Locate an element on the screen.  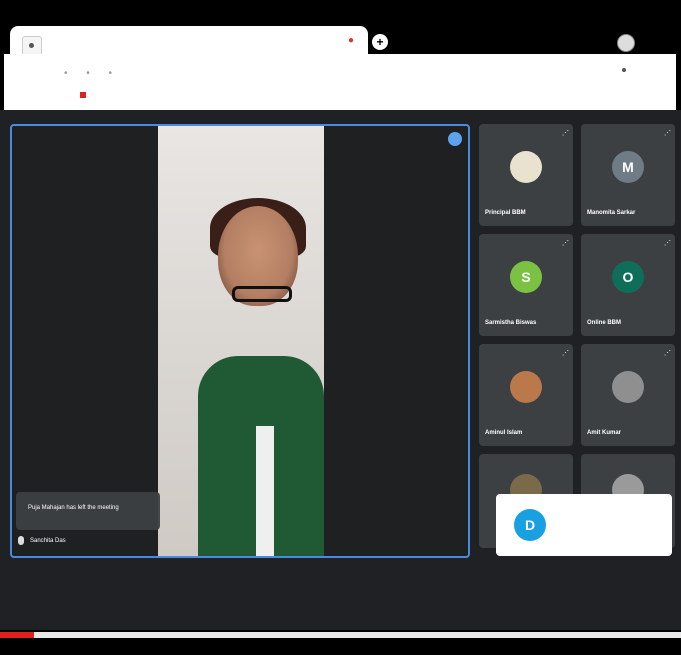
participant-name: Principal BBM is located at coordinates (505, 213).